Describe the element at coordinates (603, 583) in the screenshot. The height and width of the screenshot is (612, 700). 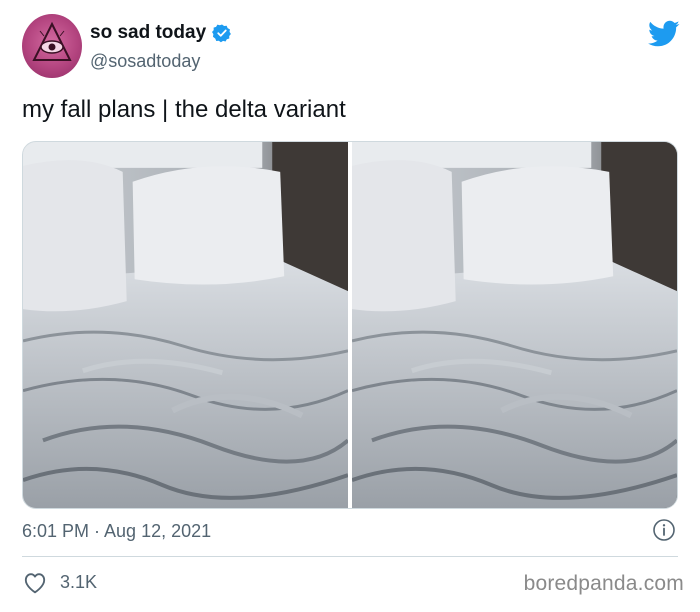
I see `source-watermark: boredpanda.com` at that location.